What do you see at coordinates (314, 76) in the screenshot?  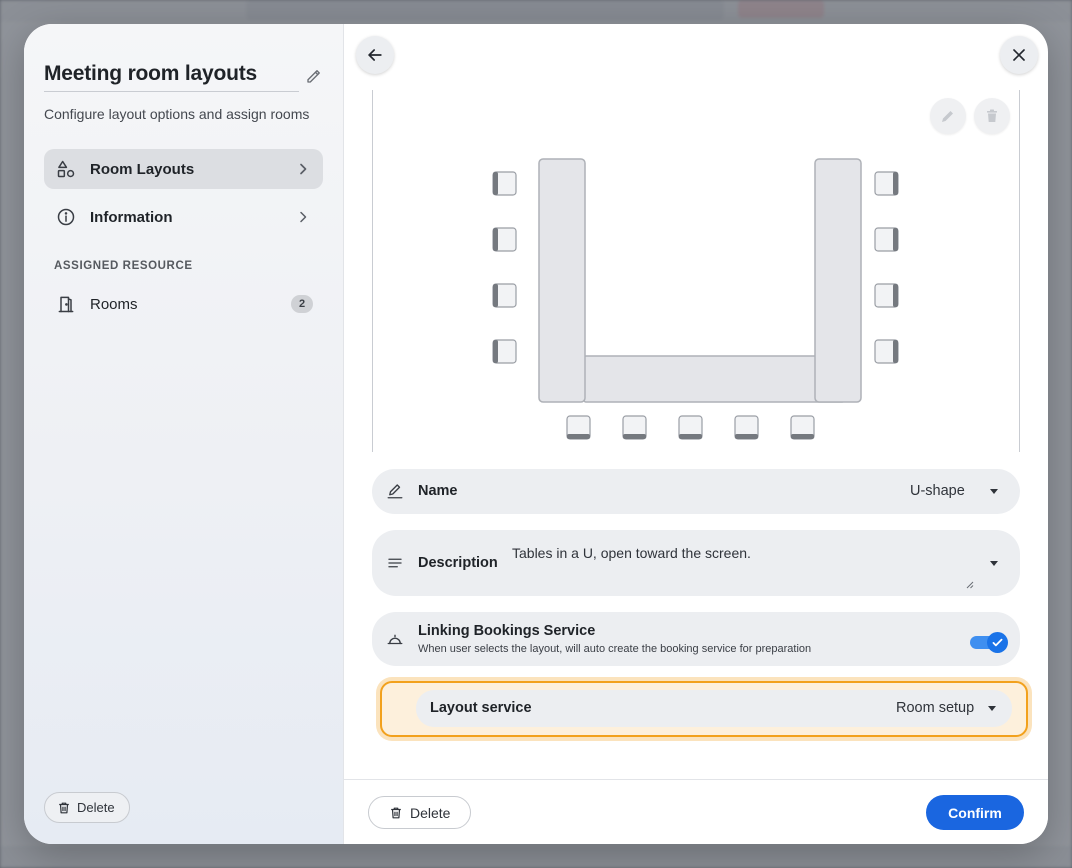 I see `edit-title-icon` at bounding box center [314, 76].